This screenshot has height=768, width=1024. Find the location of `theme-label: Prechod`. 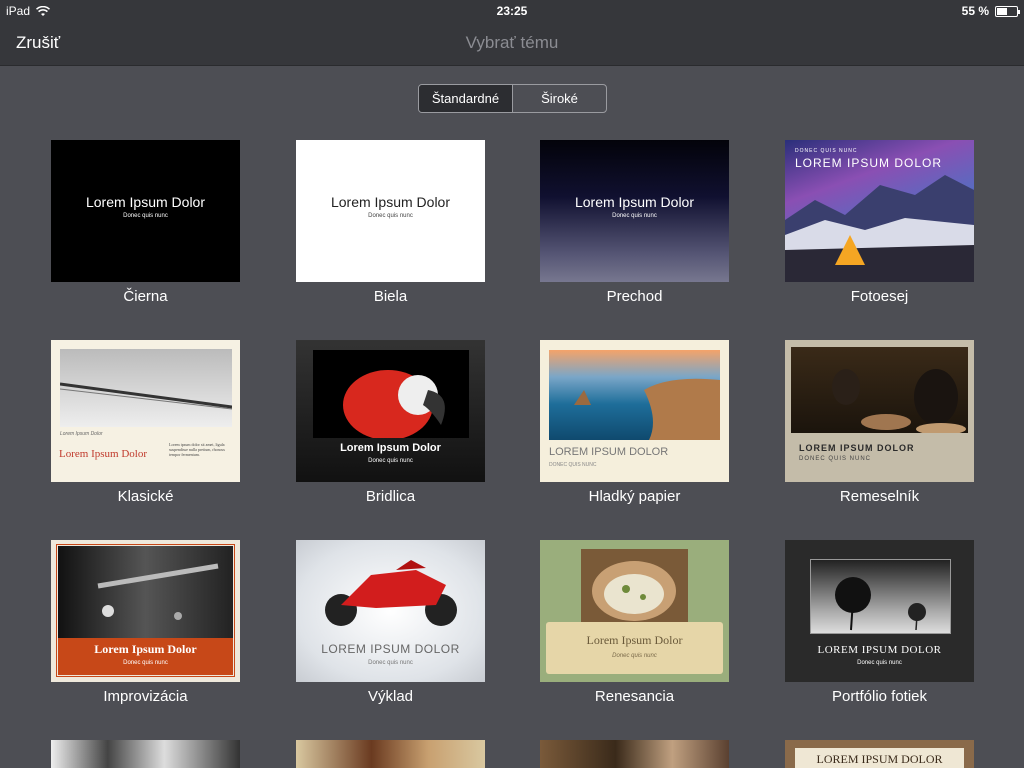

theme-label: Prechod is located at coordinates (634, 296).